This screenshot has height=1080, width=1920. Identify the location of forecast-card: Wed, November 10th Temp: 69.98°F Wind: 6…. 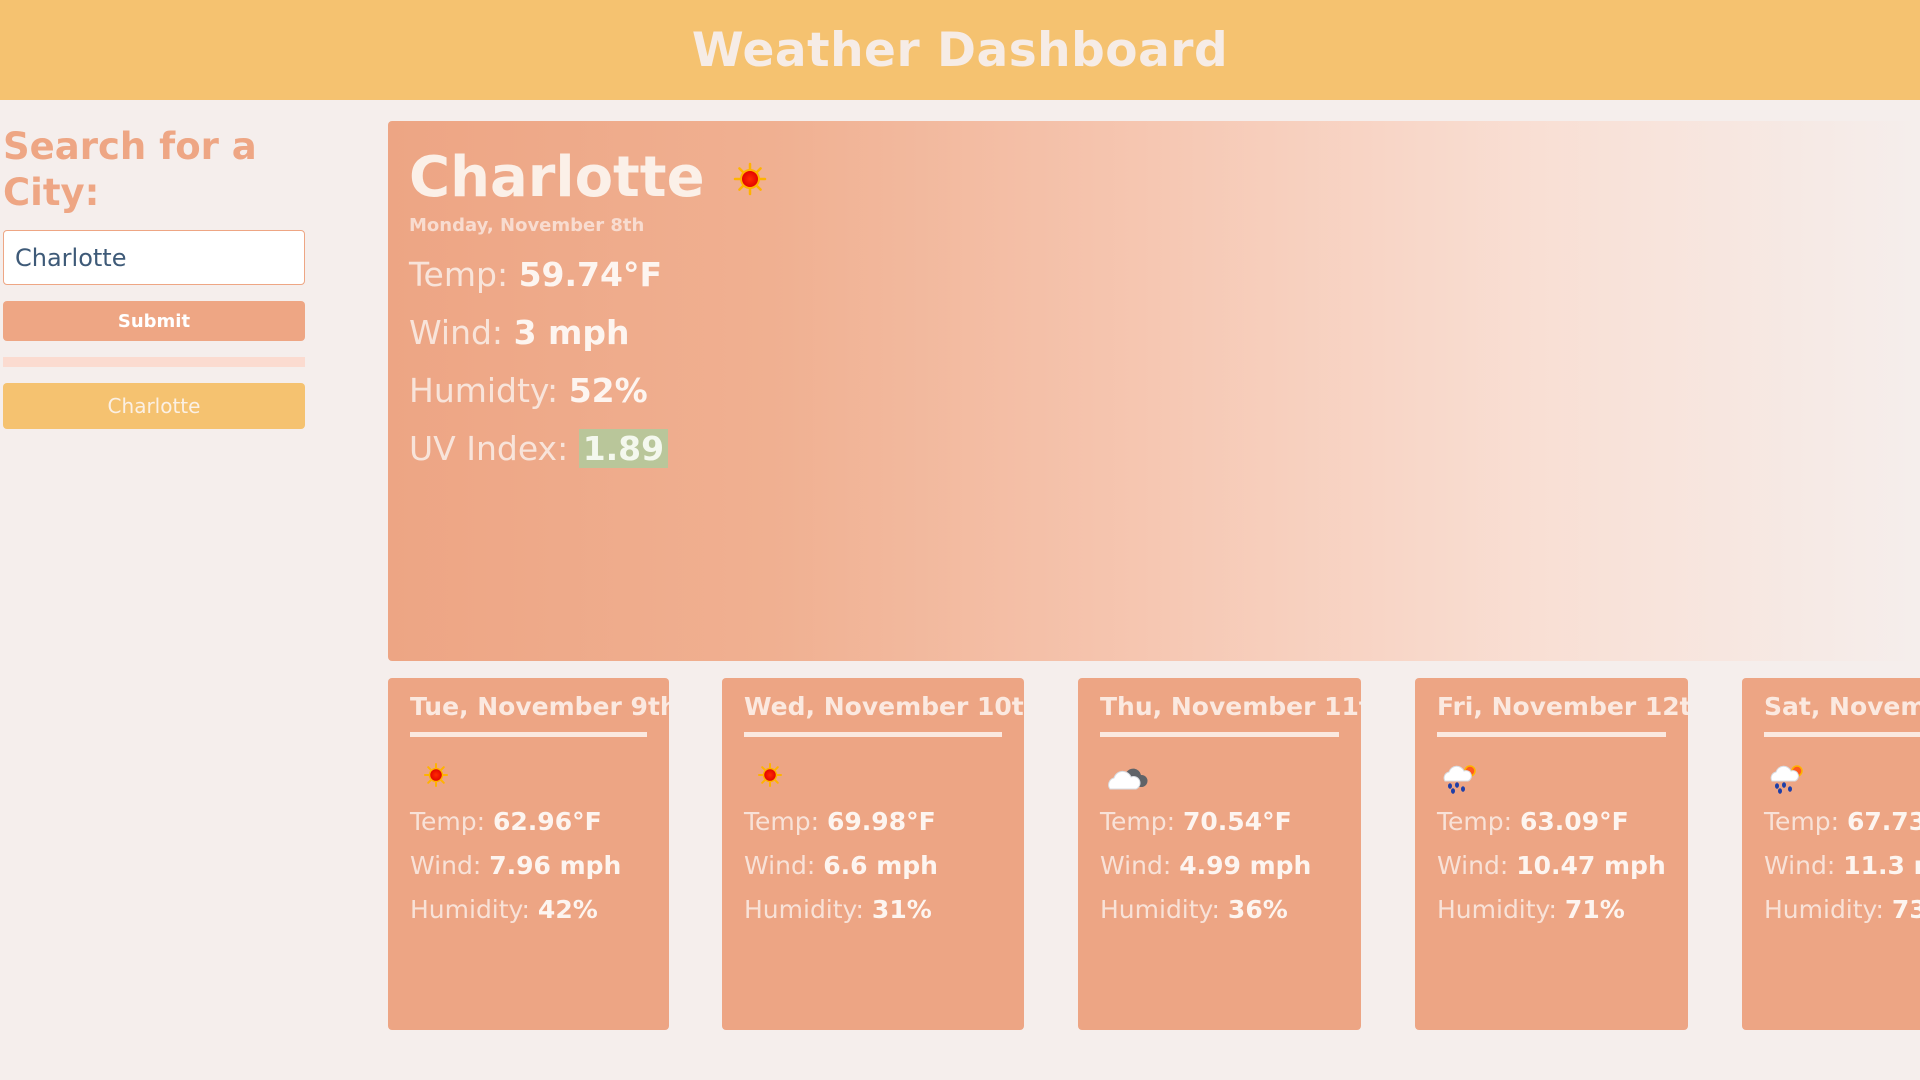
(873, 854).